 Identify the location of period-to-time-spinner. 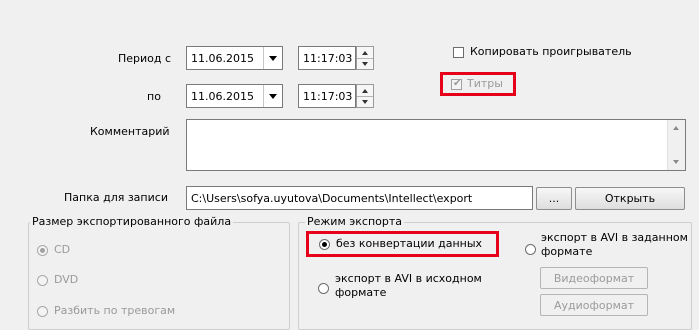
(365, 96).